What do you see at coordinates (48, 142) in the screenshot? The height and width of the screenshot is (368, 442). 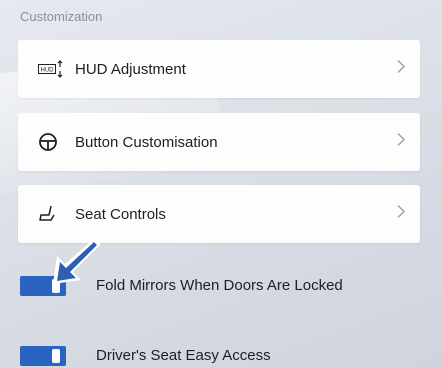 I see `steering-wheel-icon` at bounding box center [48, 142].